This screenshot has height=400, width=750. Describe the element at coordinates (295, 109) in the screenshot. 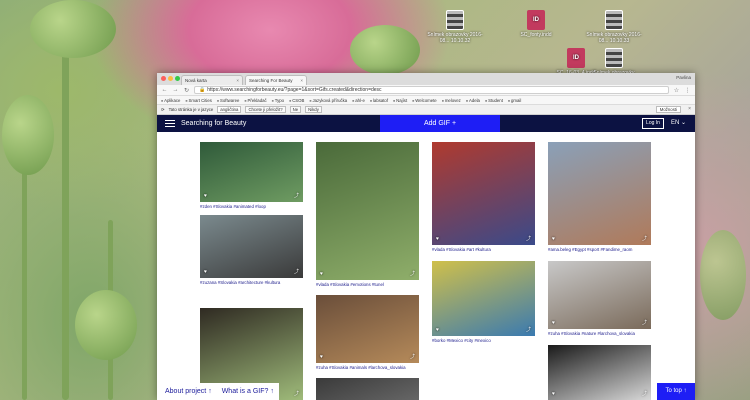

I see `no-button: Ne` at that location.